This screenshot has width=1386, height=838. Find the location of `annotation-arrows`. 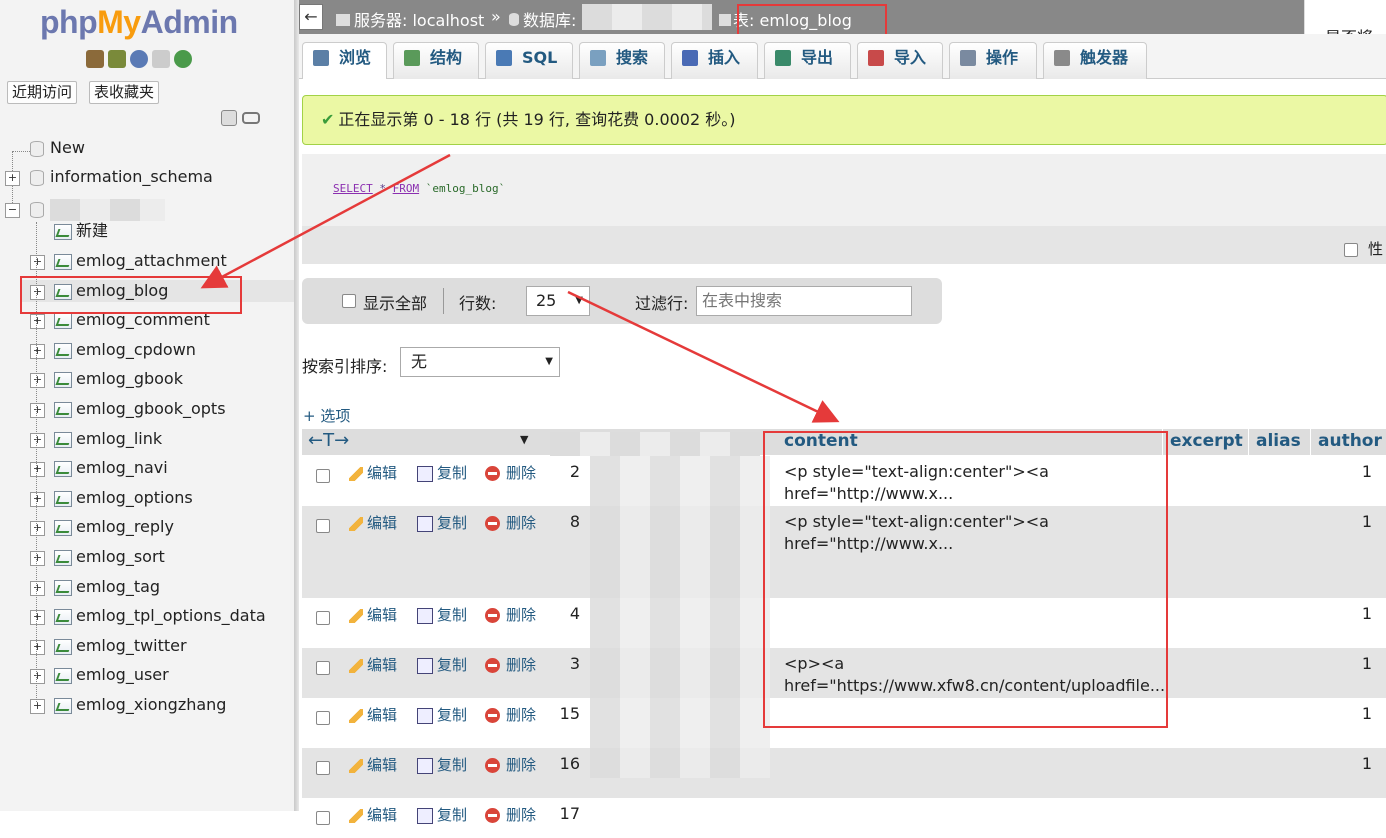

annotation-arrows is located at coordinates (520, 288).